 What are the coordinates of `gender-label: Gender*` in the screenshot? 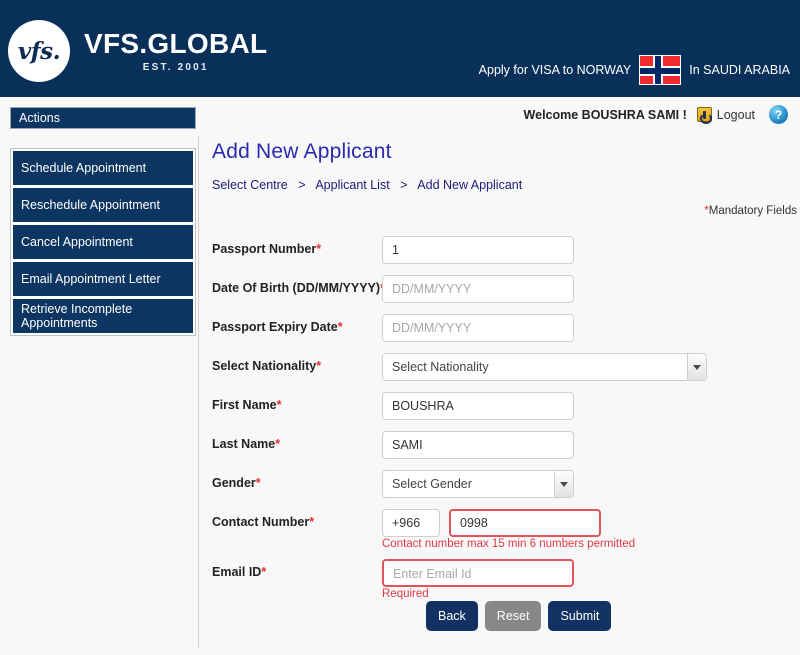 It's located at (236, 483).